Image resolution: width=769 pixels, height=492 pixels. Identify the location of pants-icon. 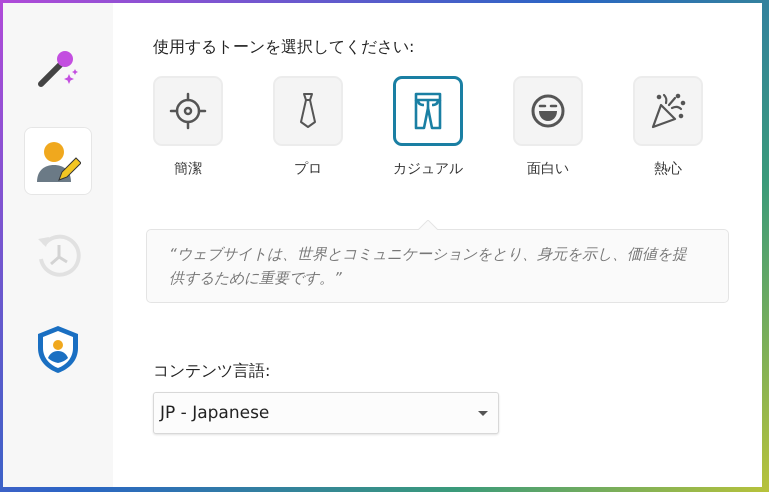
(428, 111).